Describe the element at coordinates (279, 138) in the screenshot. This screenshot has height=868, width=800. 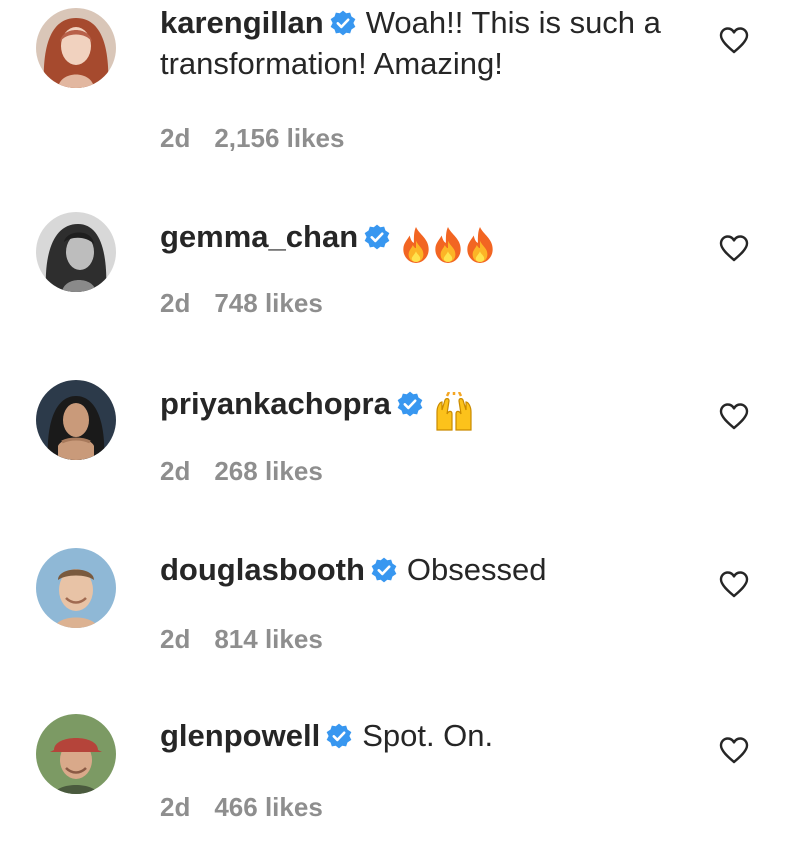
I see `comment-likes: 2,156 likes` at that location.